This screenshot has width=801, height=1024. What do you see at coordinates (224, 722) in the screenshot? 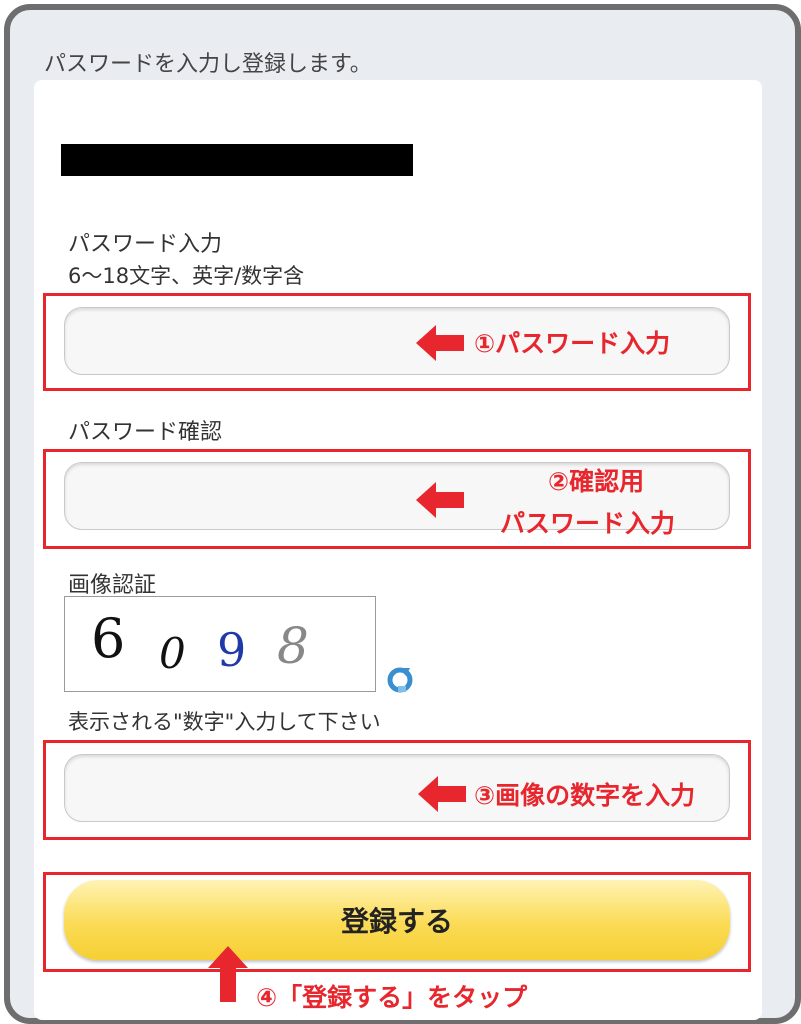
I see `captcha-hint: 表示される"数字"入力して下さい` at bounding box center [224, 722].